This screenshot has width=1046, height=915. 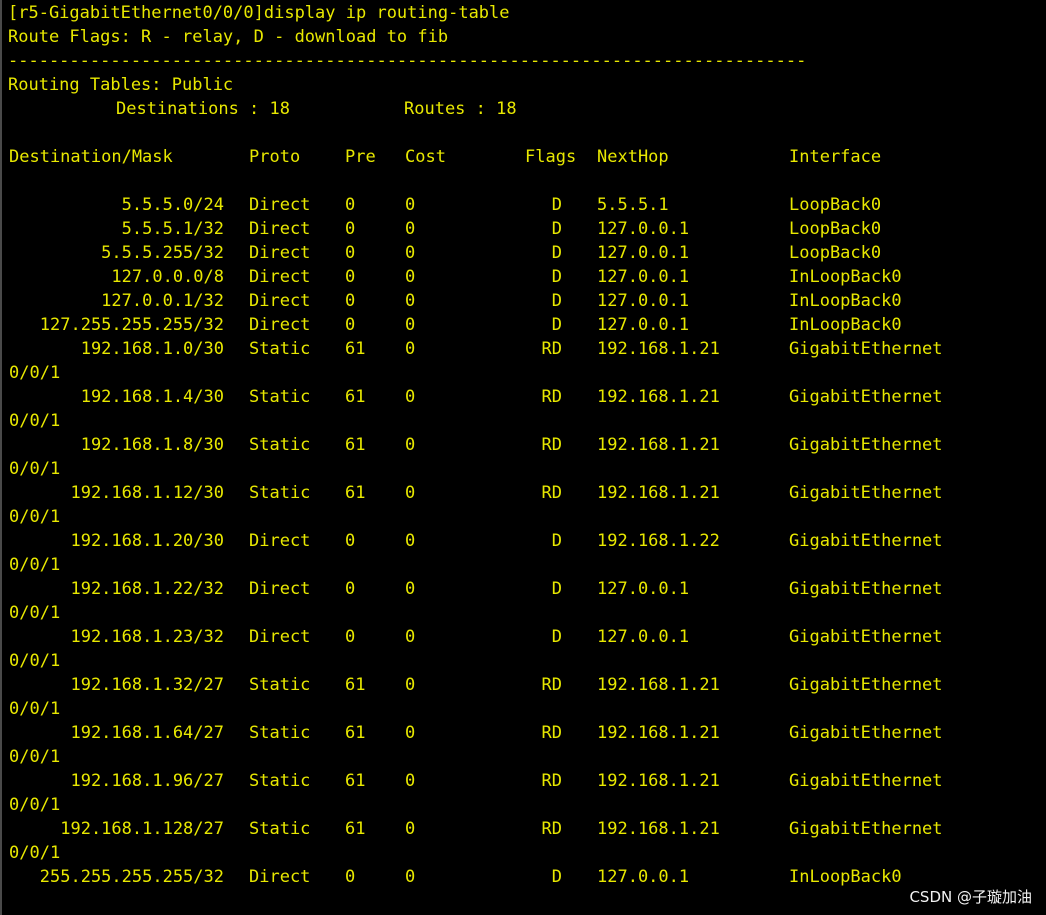 I want to click on route-destination: 192.168.1.64/27, so click(x=147, y=733).